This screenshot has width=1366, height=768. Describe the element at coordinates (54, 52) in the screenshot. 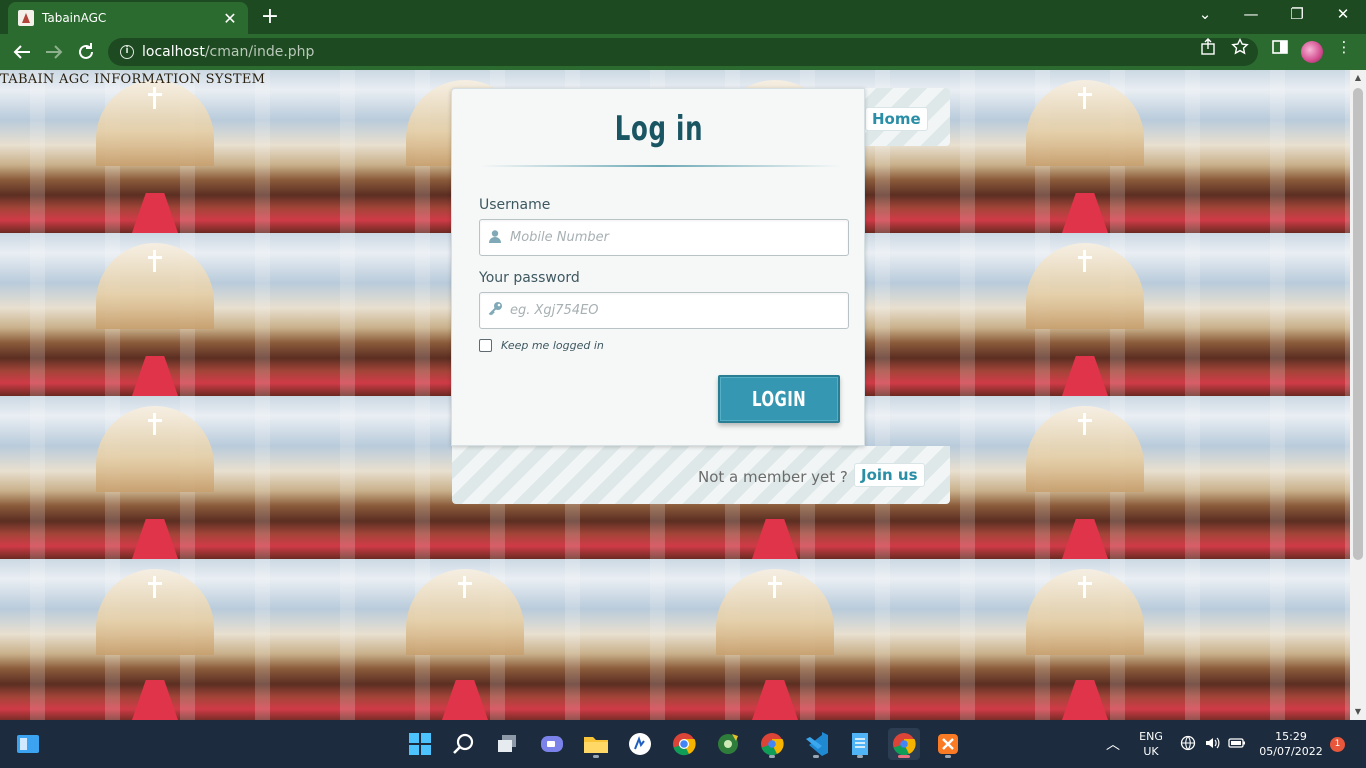

I see `forward-arrow-icon` at that location.